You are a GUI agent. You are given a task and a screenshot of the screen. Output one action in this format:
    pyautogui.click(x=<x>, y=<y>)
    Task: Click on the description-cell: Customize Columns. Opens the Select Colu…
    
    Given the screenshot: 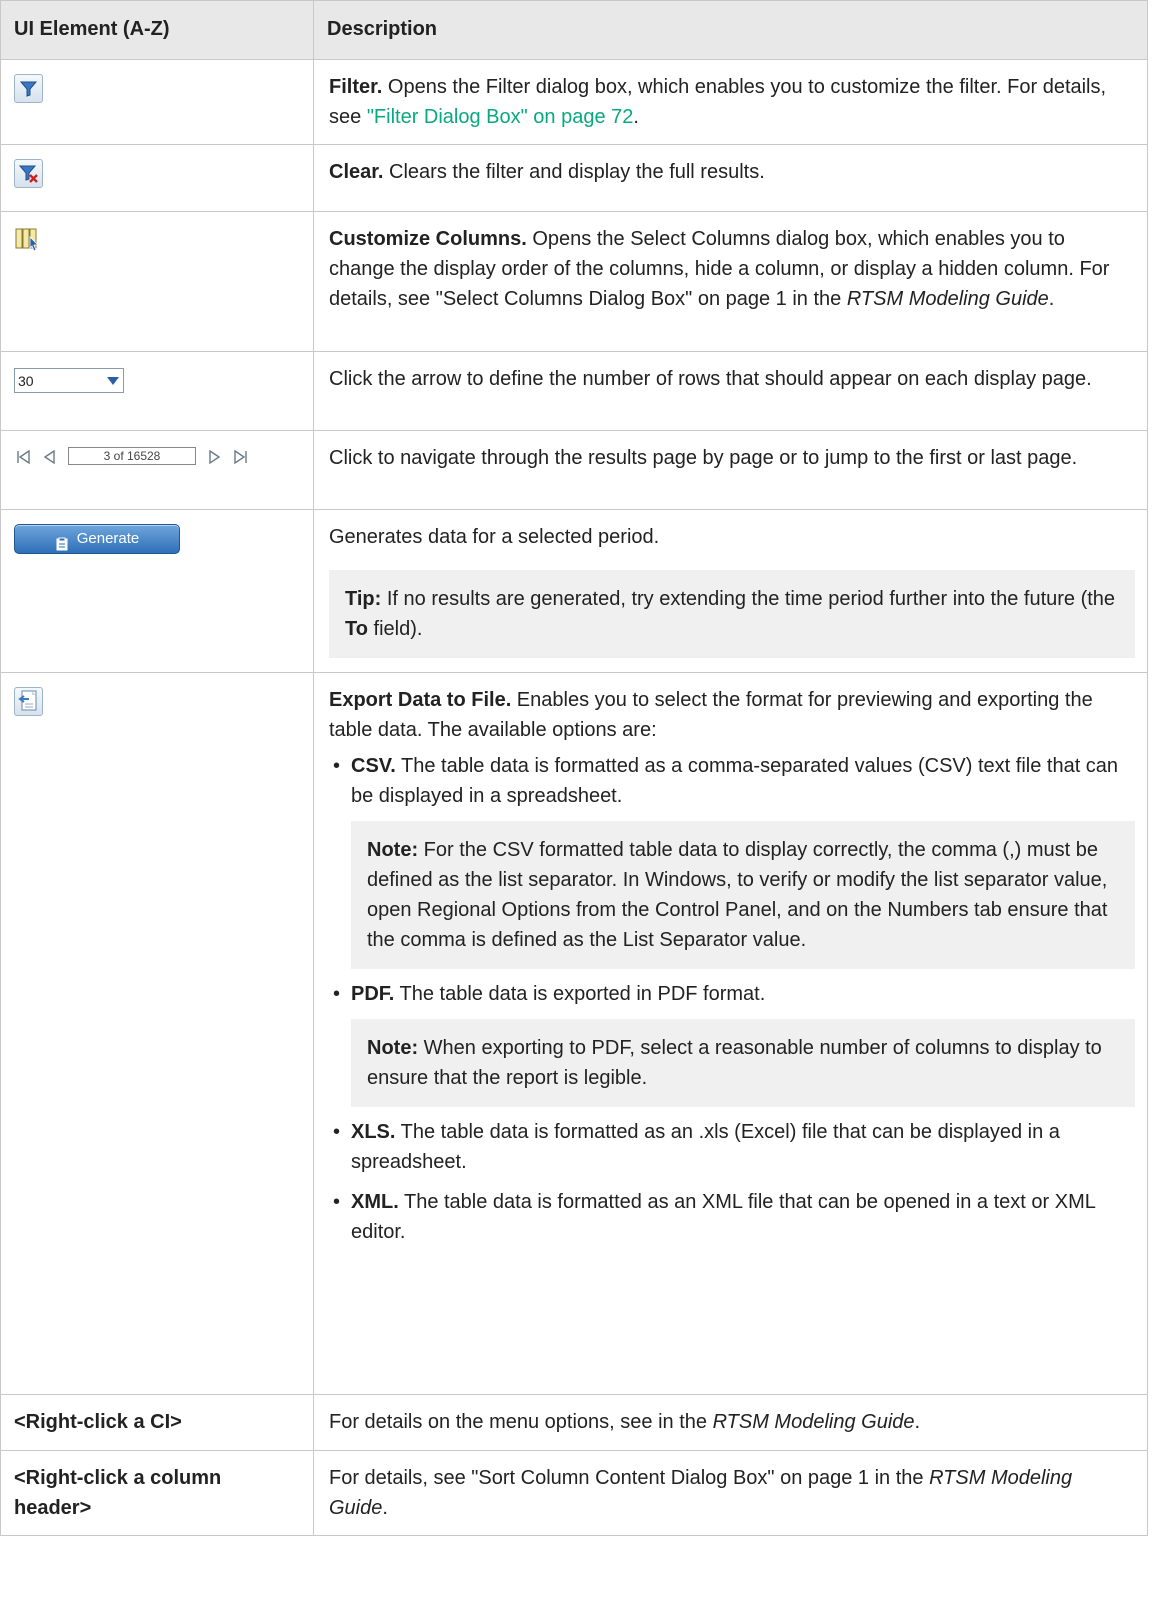 What is the action you would take?
    pyautogui.click(x=730, y=281)
    